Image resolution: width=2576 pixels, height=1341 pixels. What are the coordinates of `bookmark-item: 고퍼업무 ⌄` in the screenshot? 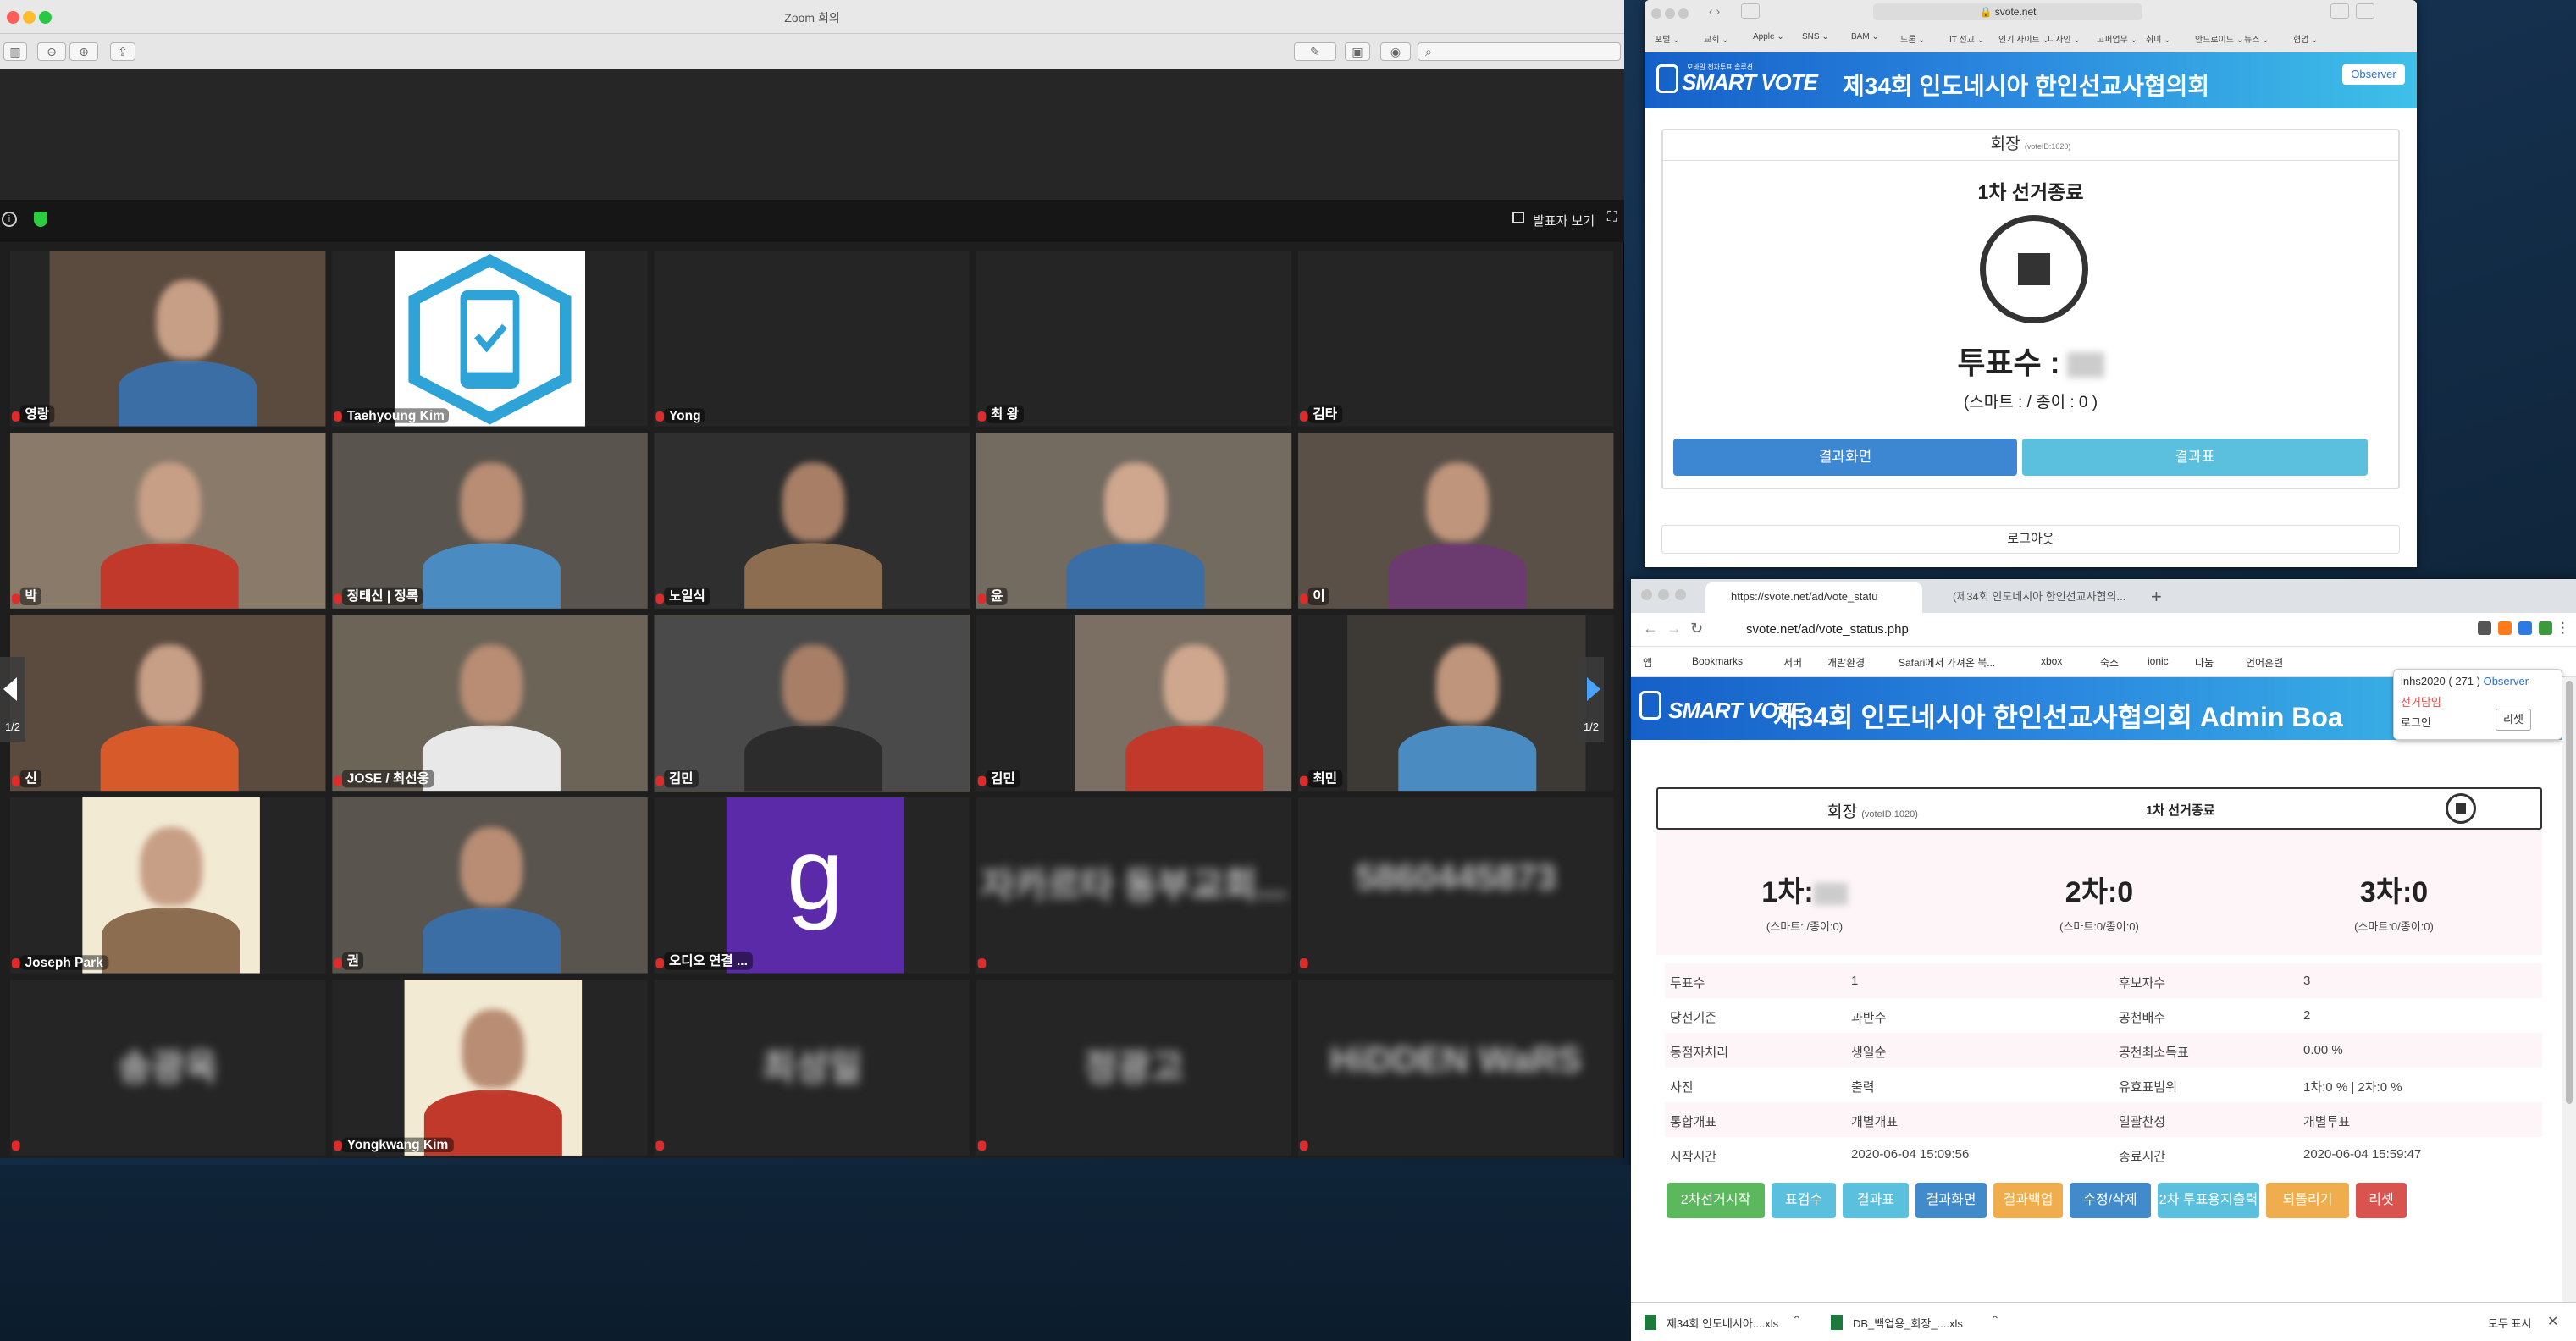 It's located at (2117, 38).